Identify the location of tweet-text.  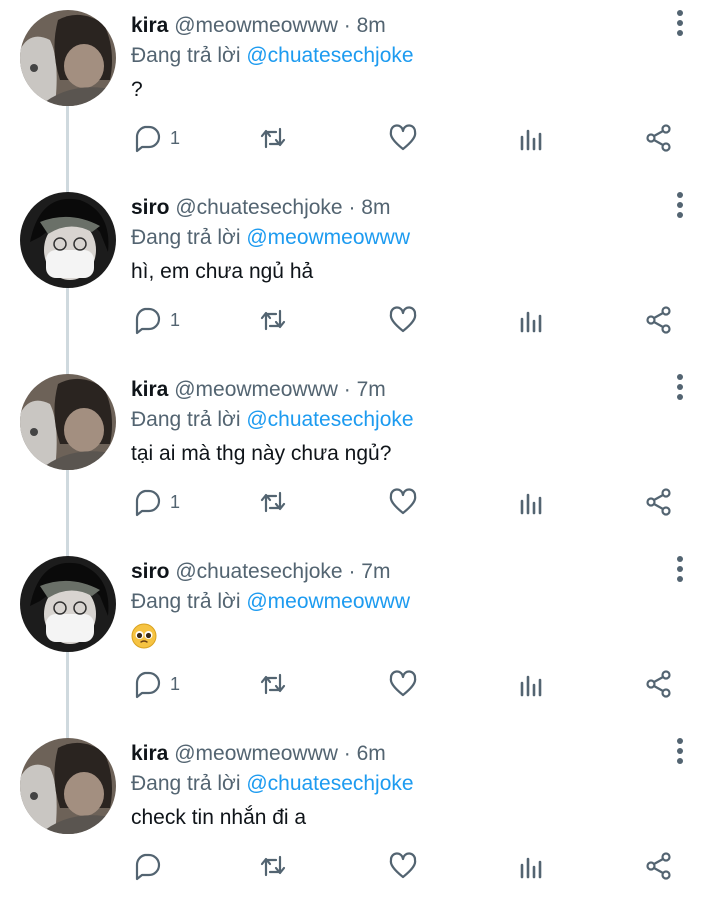
(144, 636).